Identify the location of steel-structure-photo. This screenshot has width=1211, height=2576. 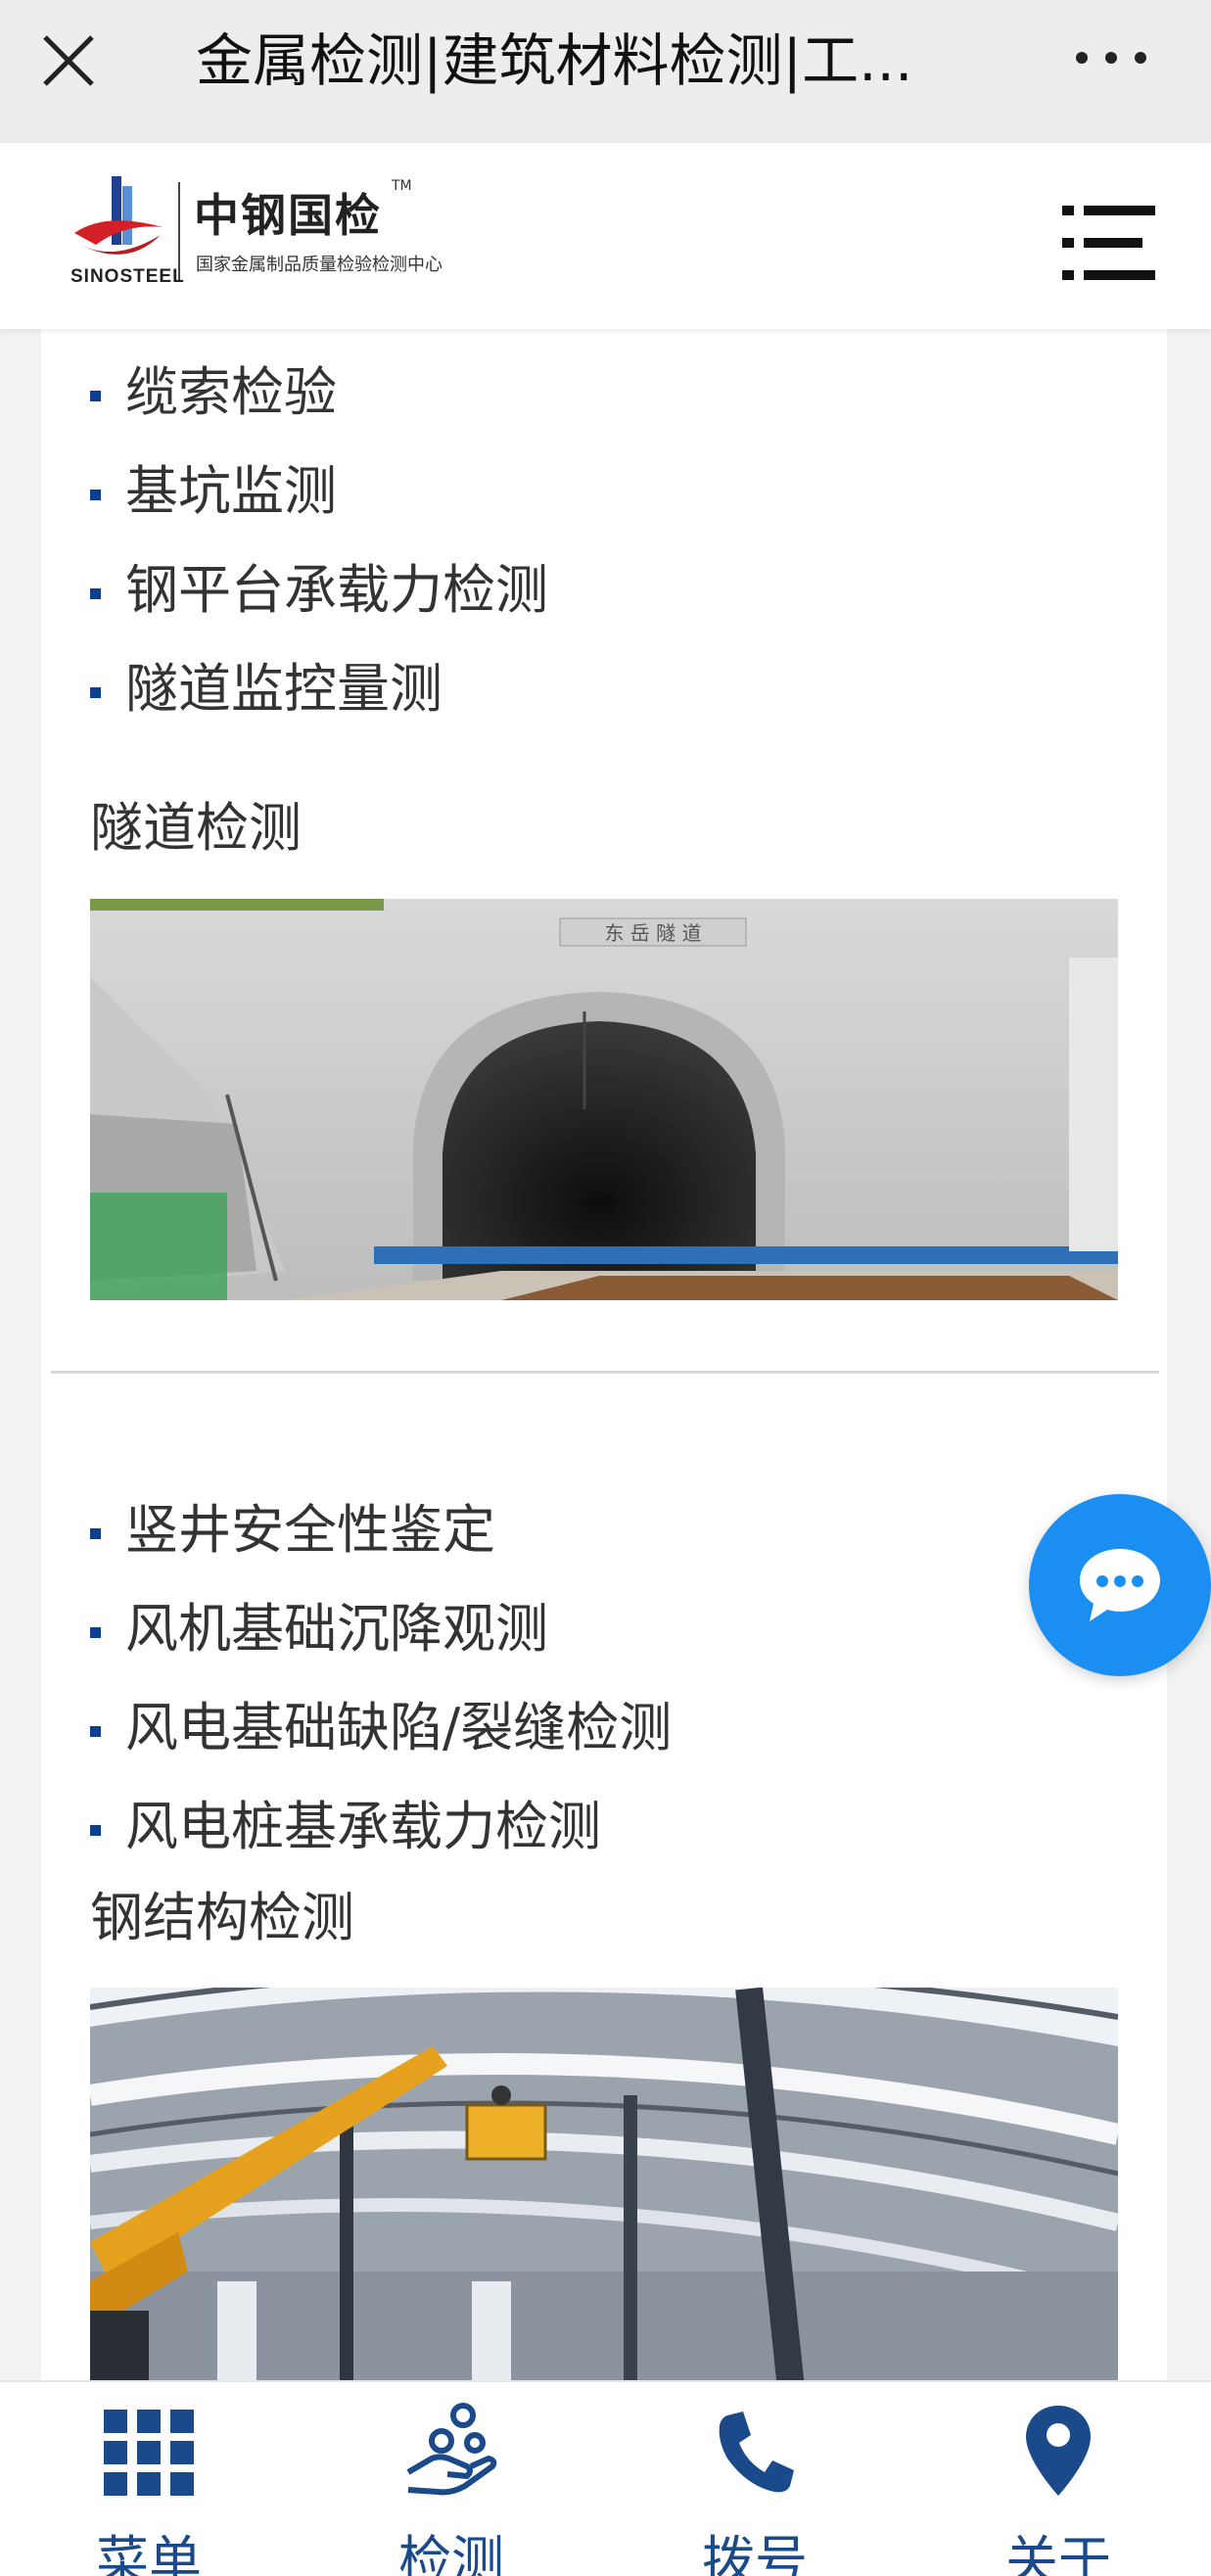
(604, 2186).